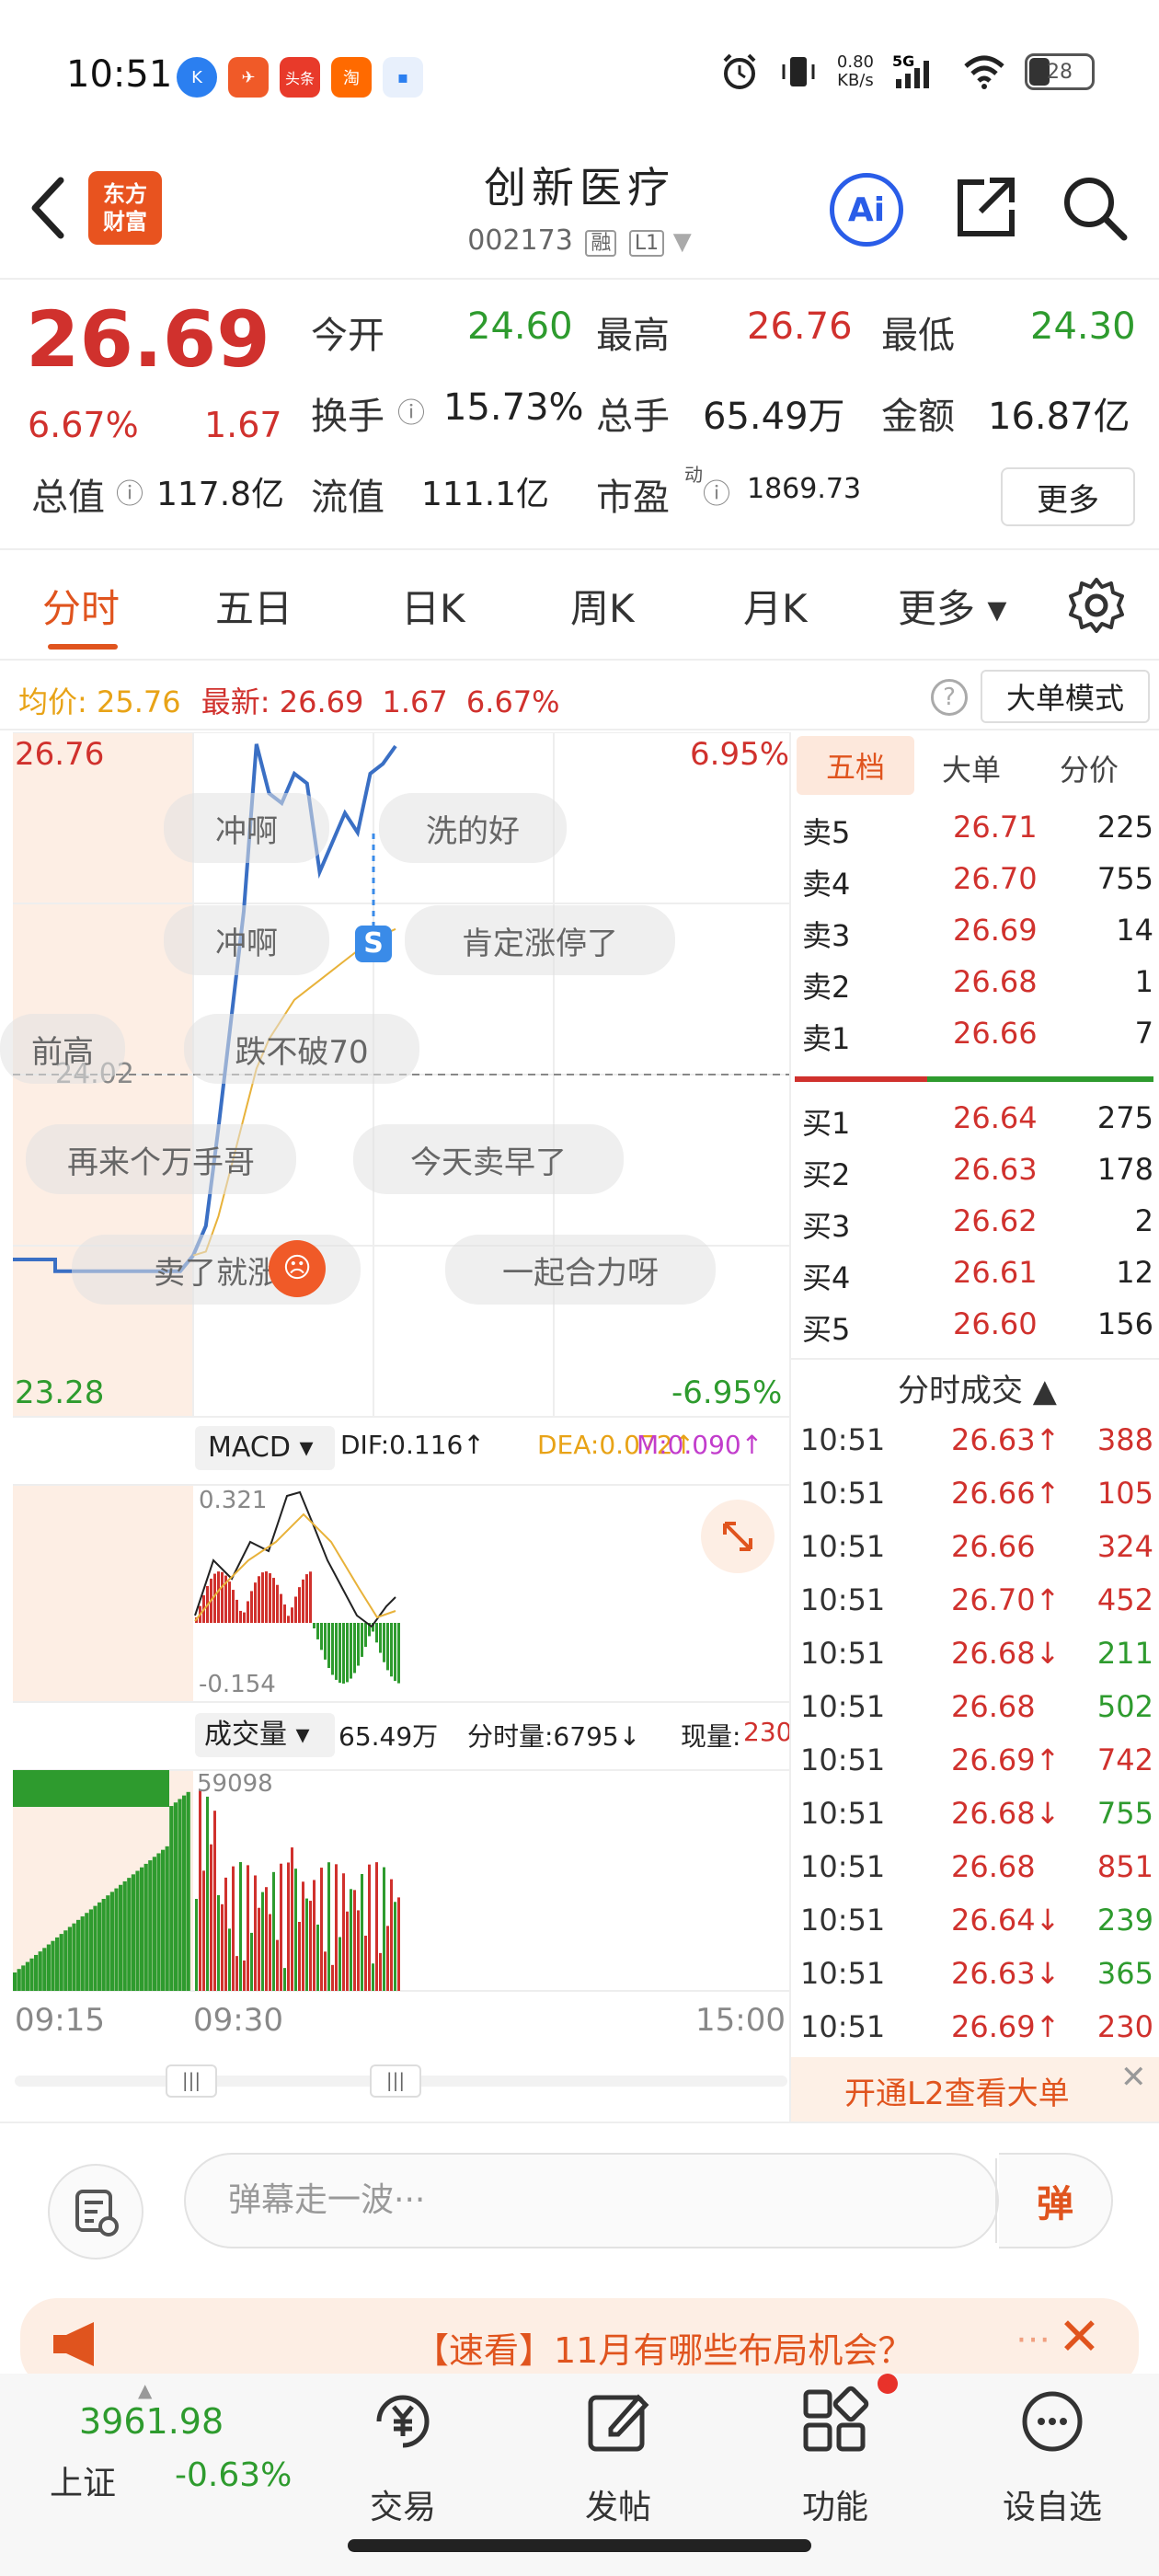 This screenshot has width=1159, height=2576. Describe the element at coordinates (233, 2475) in the screenshot. I see `index-pct: -0.63%` at that location.